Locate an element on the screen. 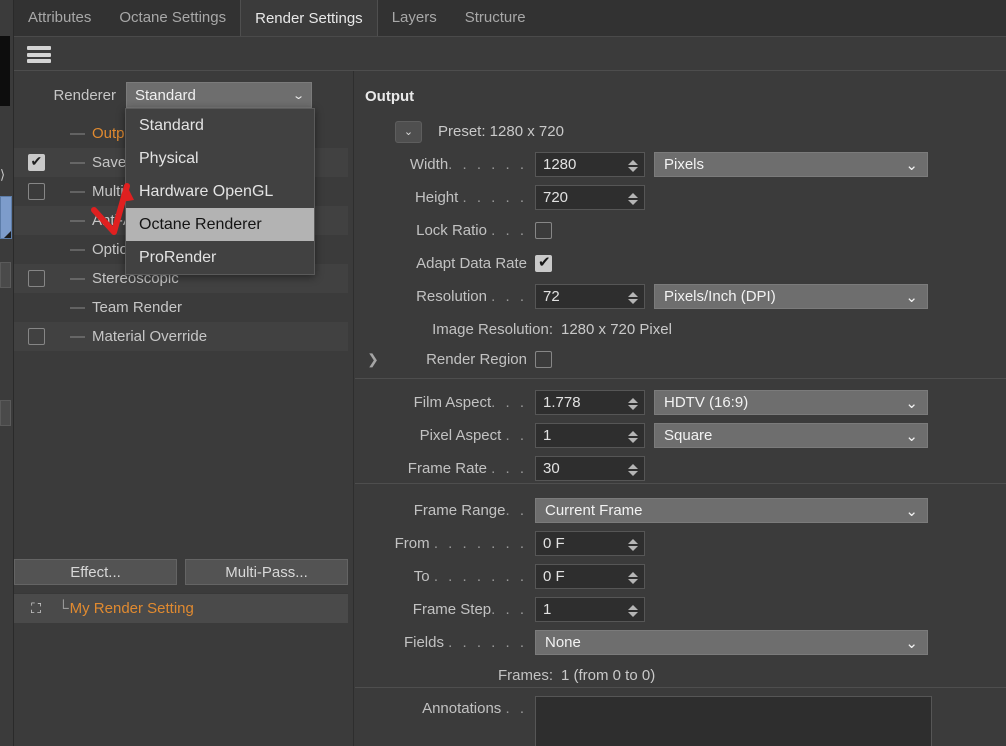  tab-layers: Layers is located at coordinates (414, 18).